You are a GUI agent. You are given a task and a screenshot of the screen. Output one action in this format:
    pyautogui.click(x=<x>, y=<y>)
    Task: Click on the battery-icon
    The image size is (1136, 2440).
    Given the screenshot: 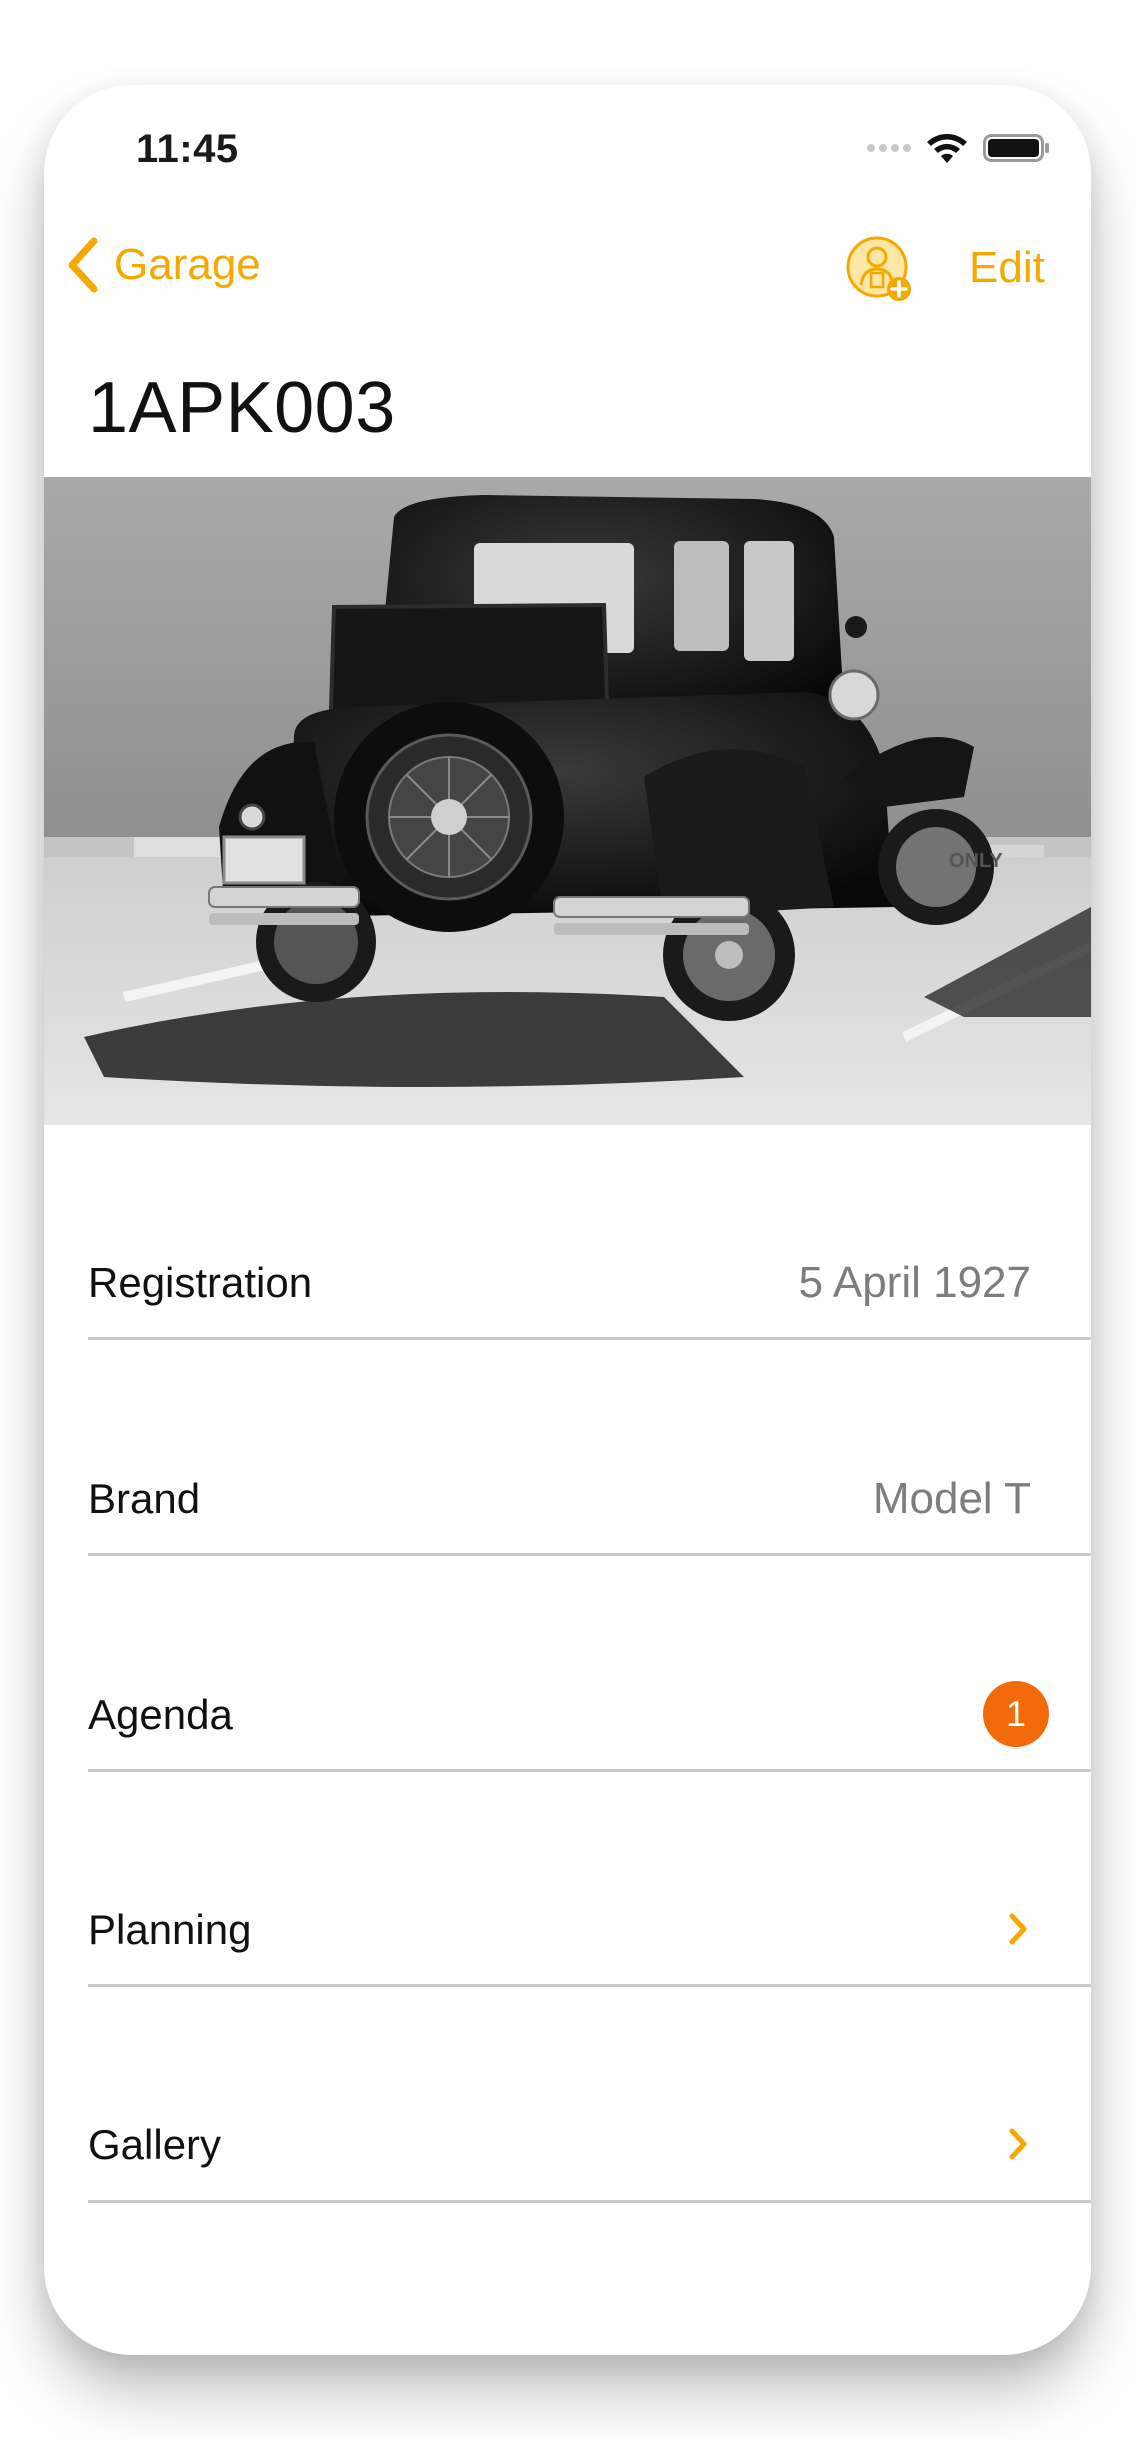 What is the action you would take?
    pyautogui.click(x=1016, y=148)
    